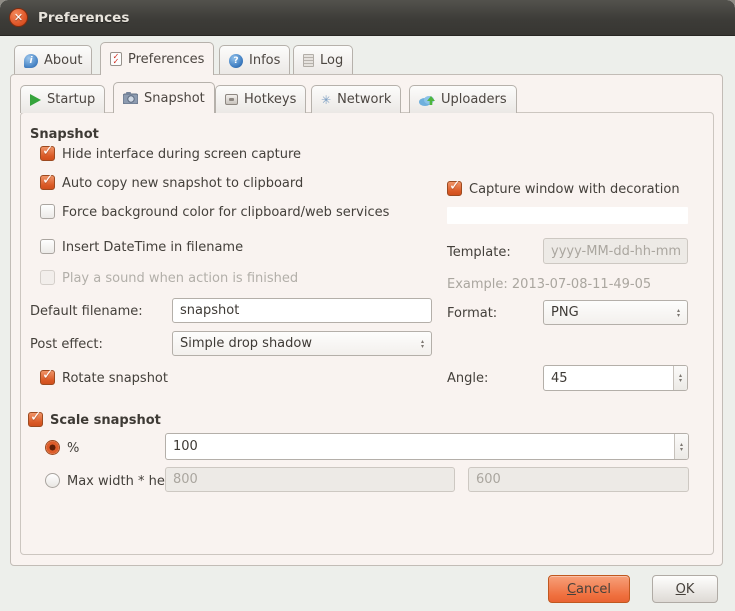 Image resolution: width=735 pixels, height=611 pixels. Describe the element at coordinates (185, 479) in the screenshot. I see `max-width-value: 800` at that location.